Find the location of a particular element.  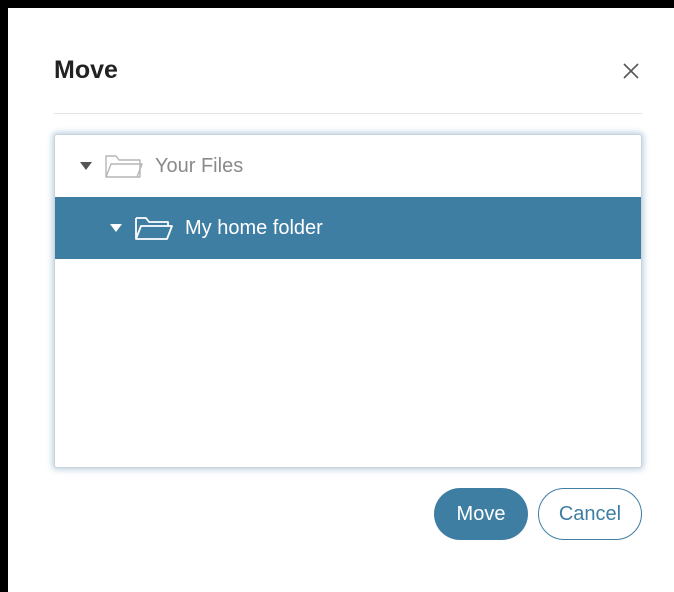

tree-item-label: My home folder is located at coordinates (254, 227).